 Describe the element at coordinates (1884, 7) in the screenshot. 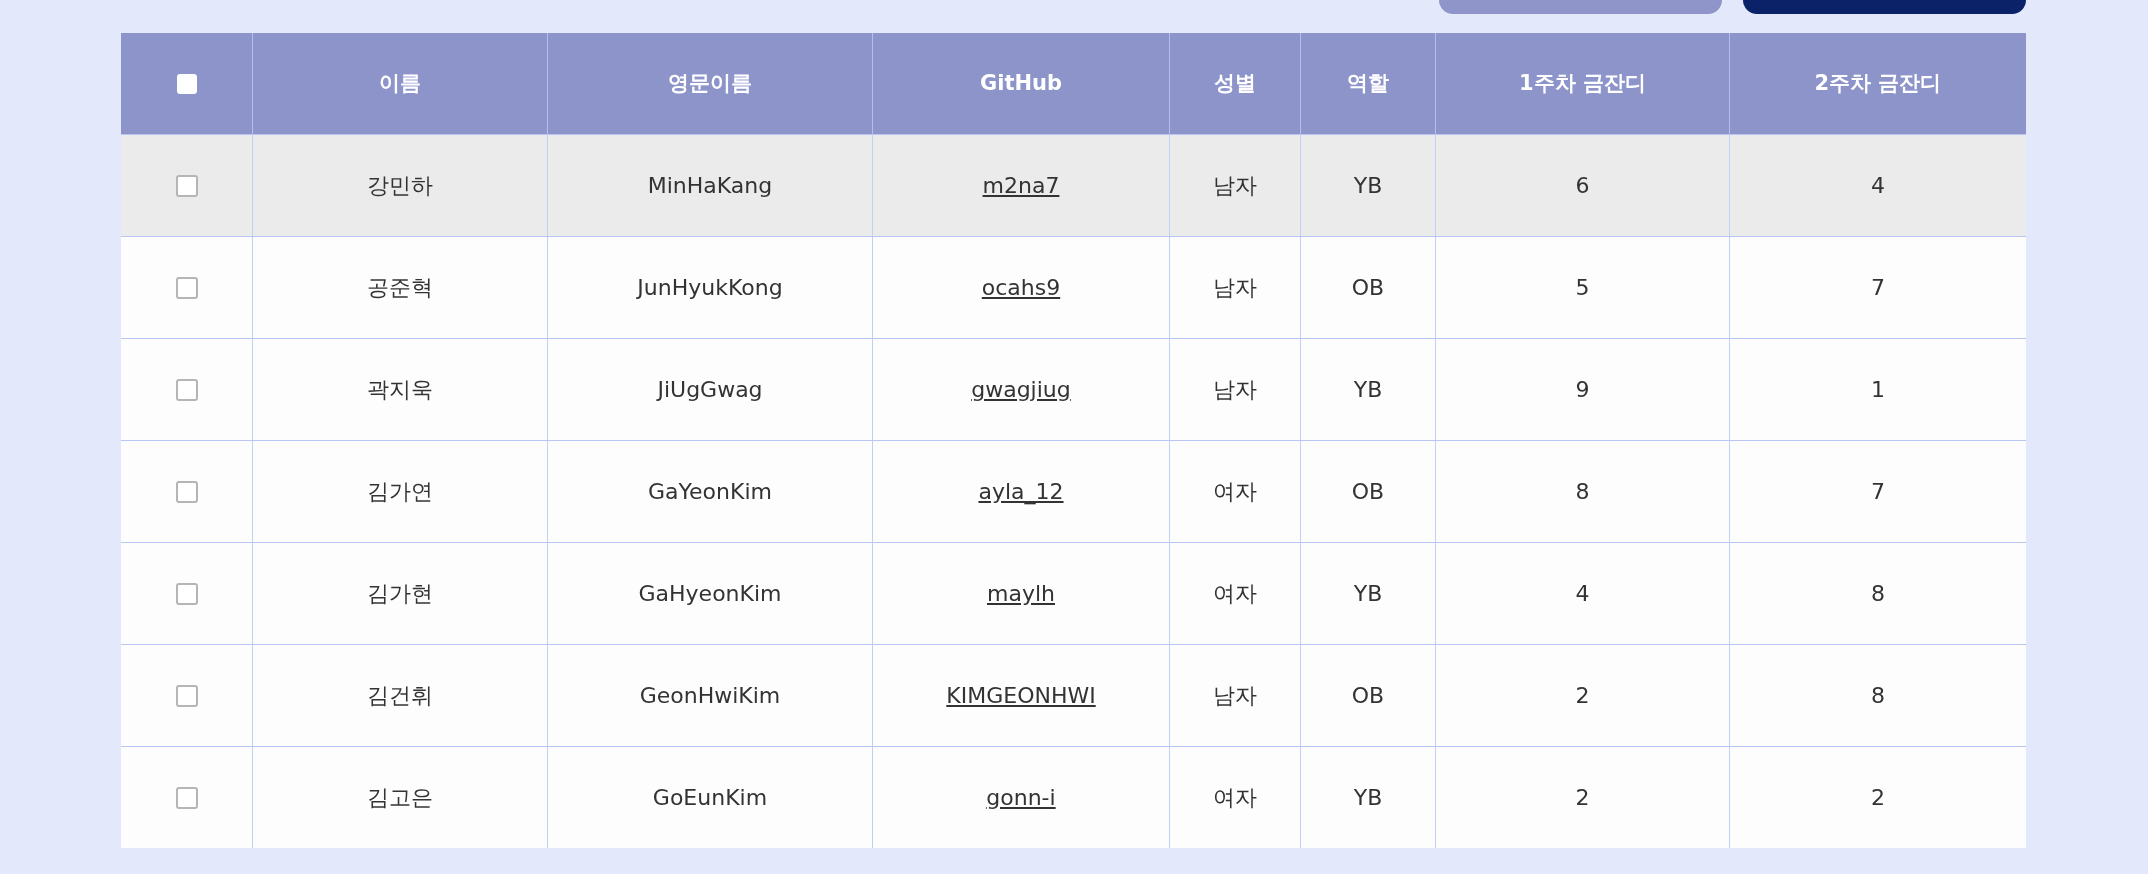

I see `button` at that location.